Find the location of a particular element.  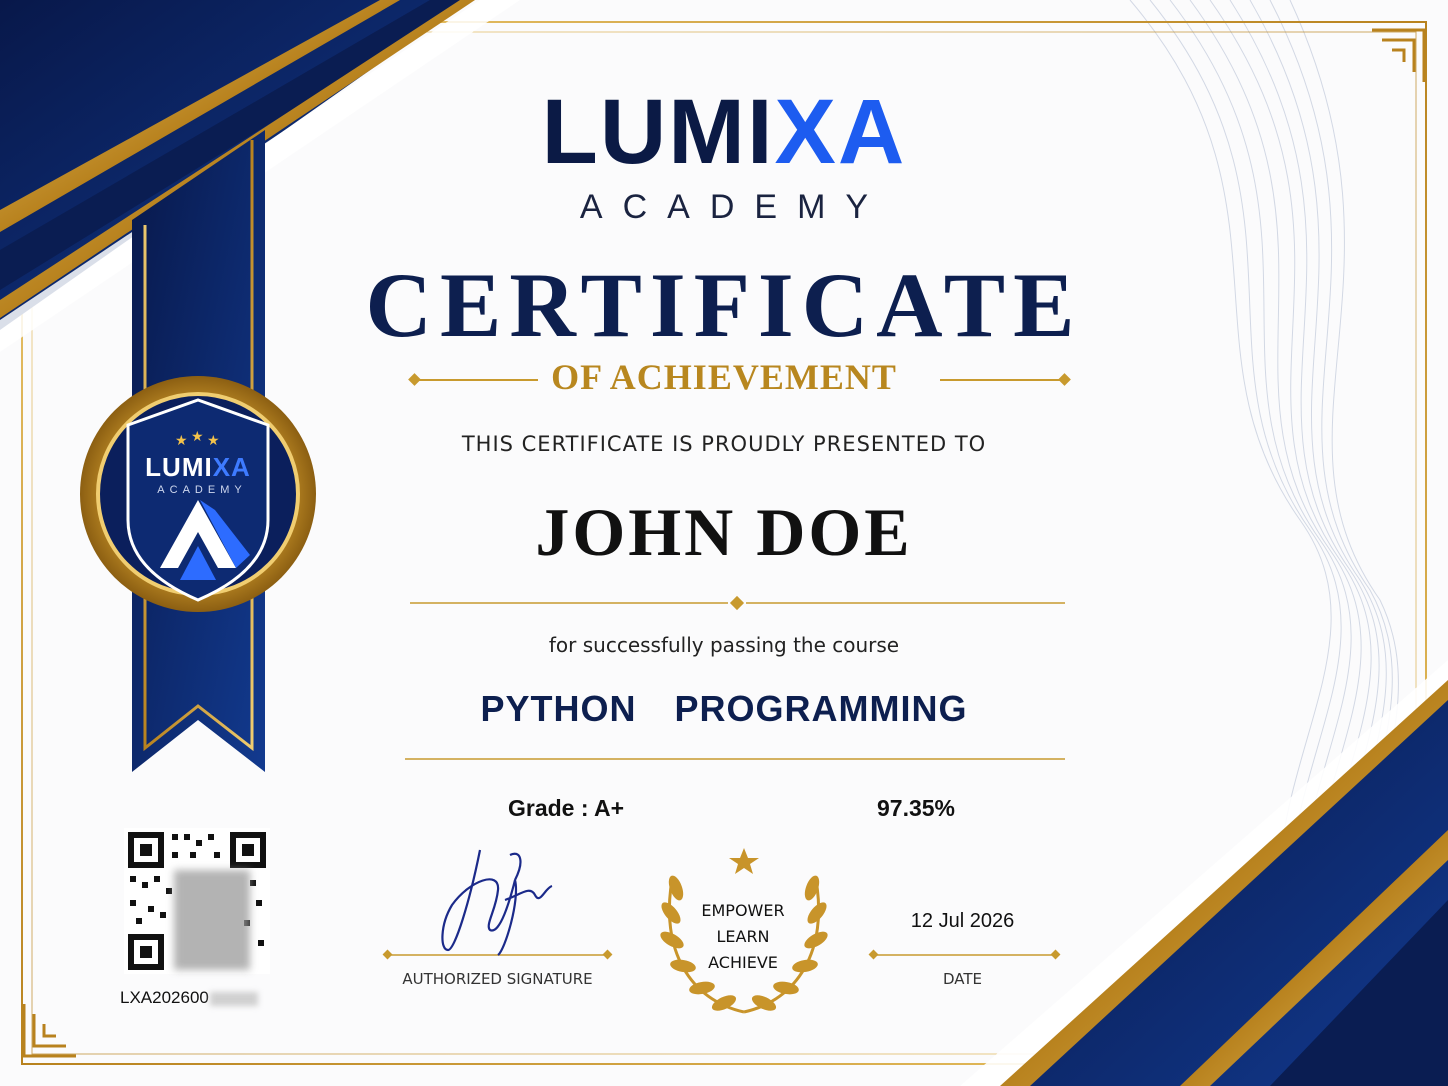

score: 97.35% is located at coordinates (916, 808).